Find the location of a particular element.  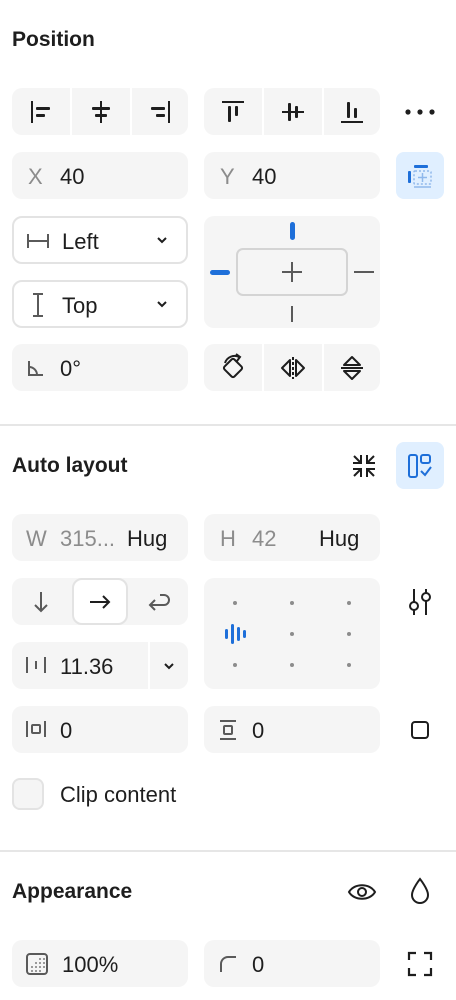

constraints-toggle-button is located at coordinates (420, 175).